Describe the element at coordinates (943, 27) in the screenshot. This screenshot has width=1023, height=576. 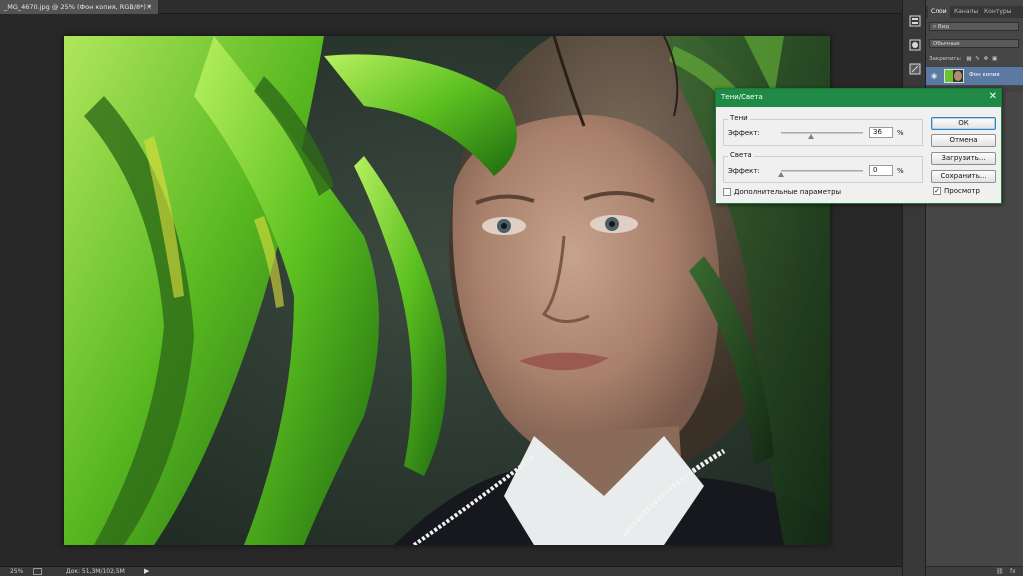
I see `layer-kind-value: Вид` at that location.